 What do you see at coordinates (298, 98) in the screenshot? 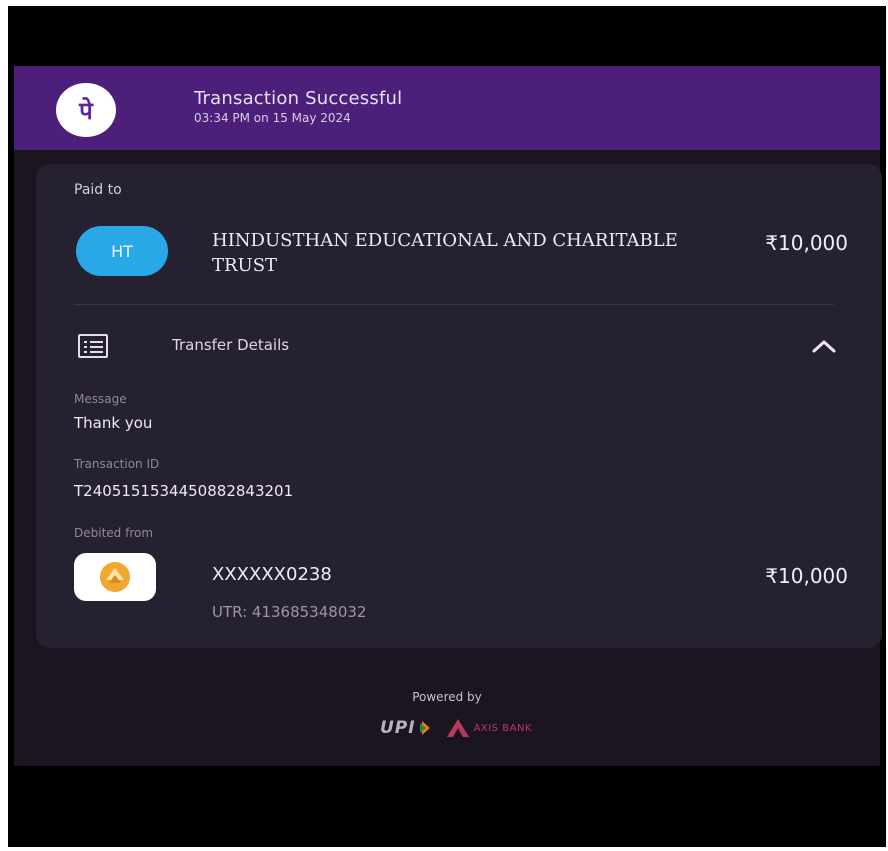
I see `page-title: Transaction Successful` at bounding box center [298, 98].